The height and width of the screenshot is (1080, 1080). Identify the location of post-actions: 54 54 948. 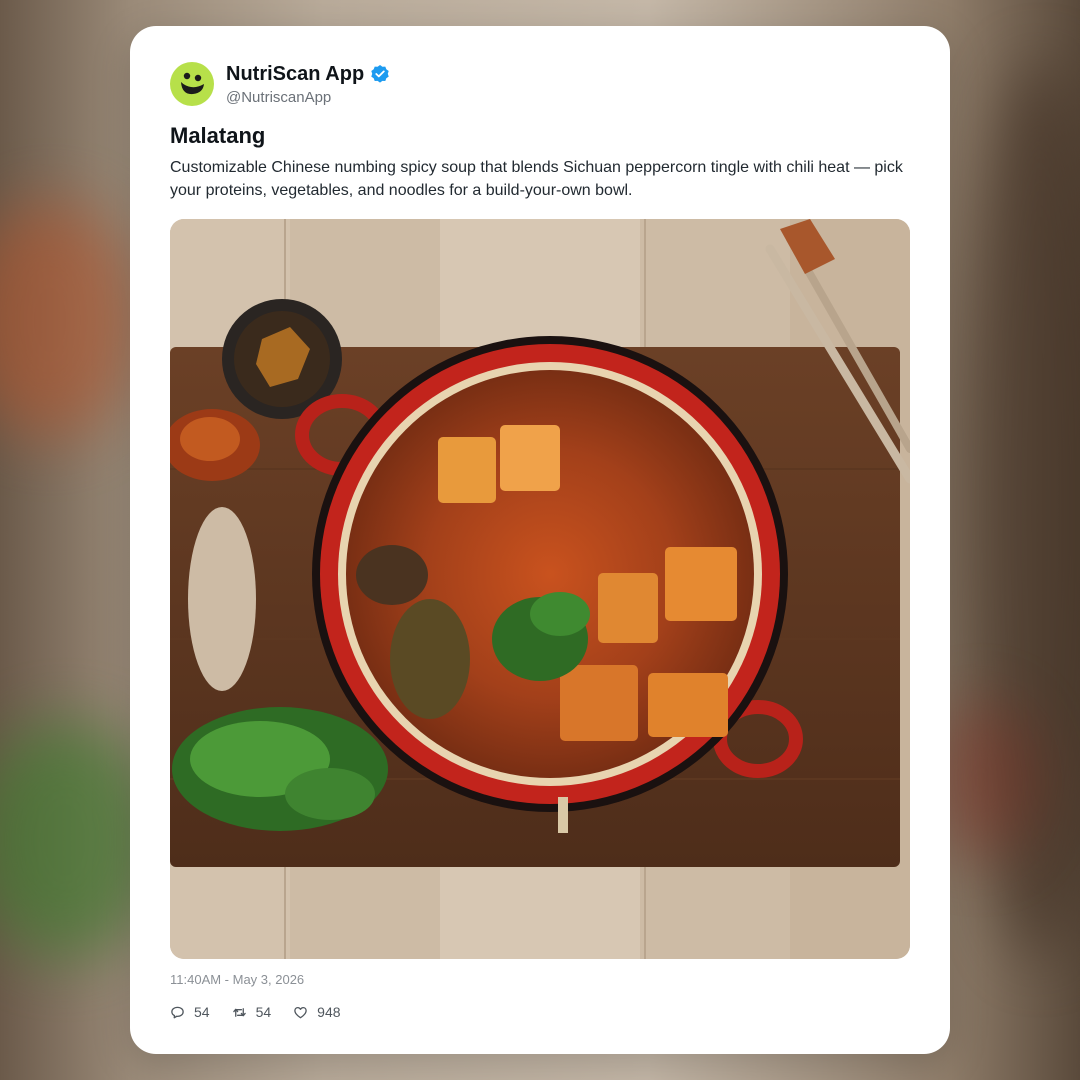
(266, 1012).